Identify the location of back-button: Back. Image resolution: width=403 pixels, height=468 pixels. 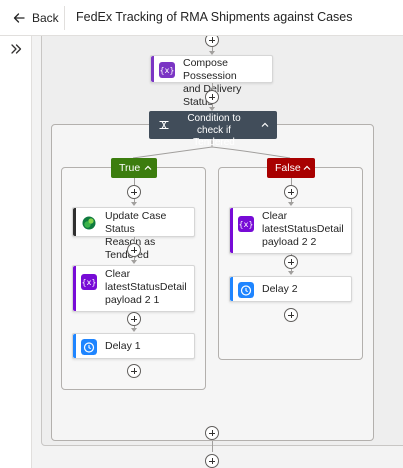
(35, 18).